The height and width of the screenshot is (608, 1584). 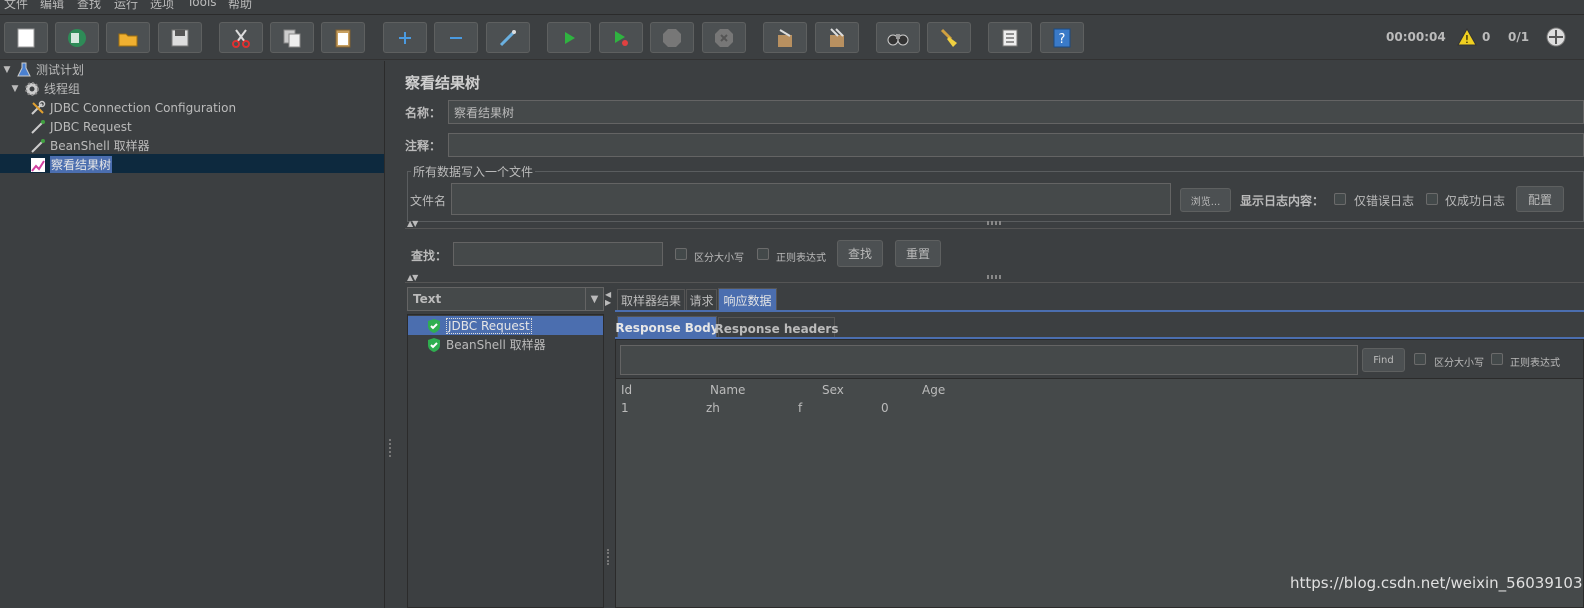 What do you see at coordinates (1540, 199) in the screenshot?
I see `configure-button: 配置` at bounding box center [1540, 199].